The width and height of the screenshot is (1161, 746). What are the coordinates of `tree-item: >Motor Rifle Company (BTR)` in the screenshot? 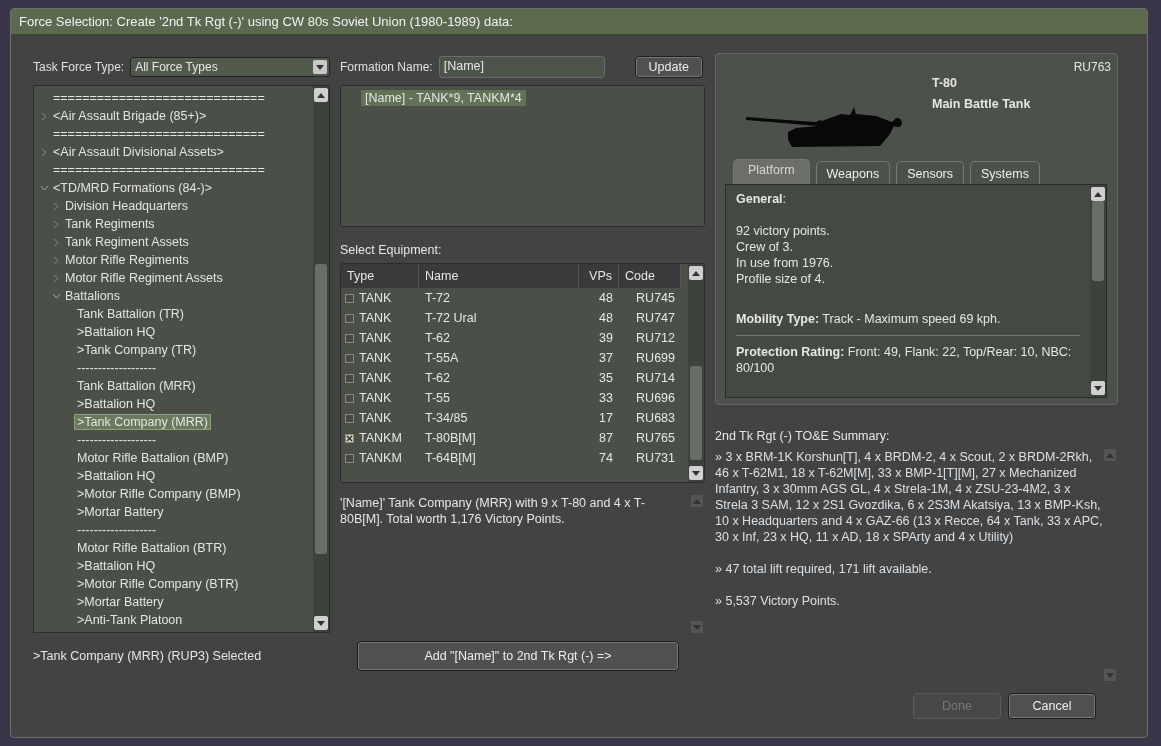 It's located at (158, 584).